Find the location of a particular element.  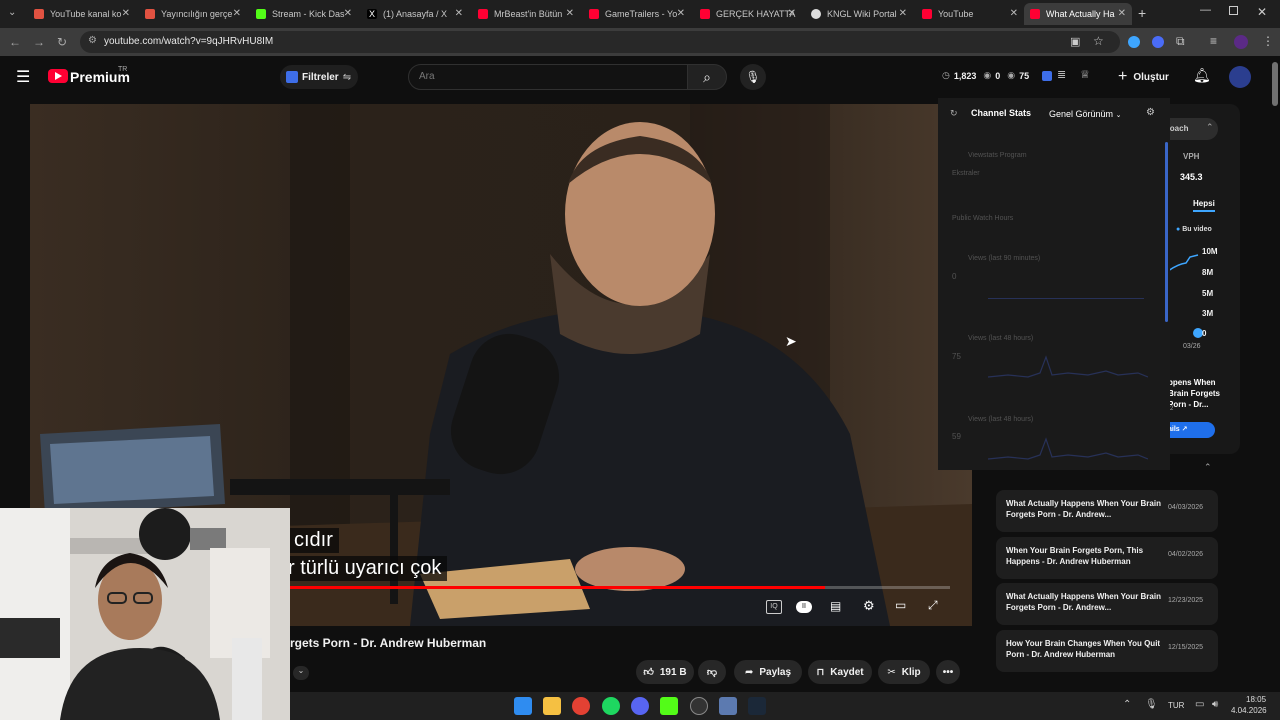

filters-button: Filtreler ⇋ is located at coordinates (319, 77).